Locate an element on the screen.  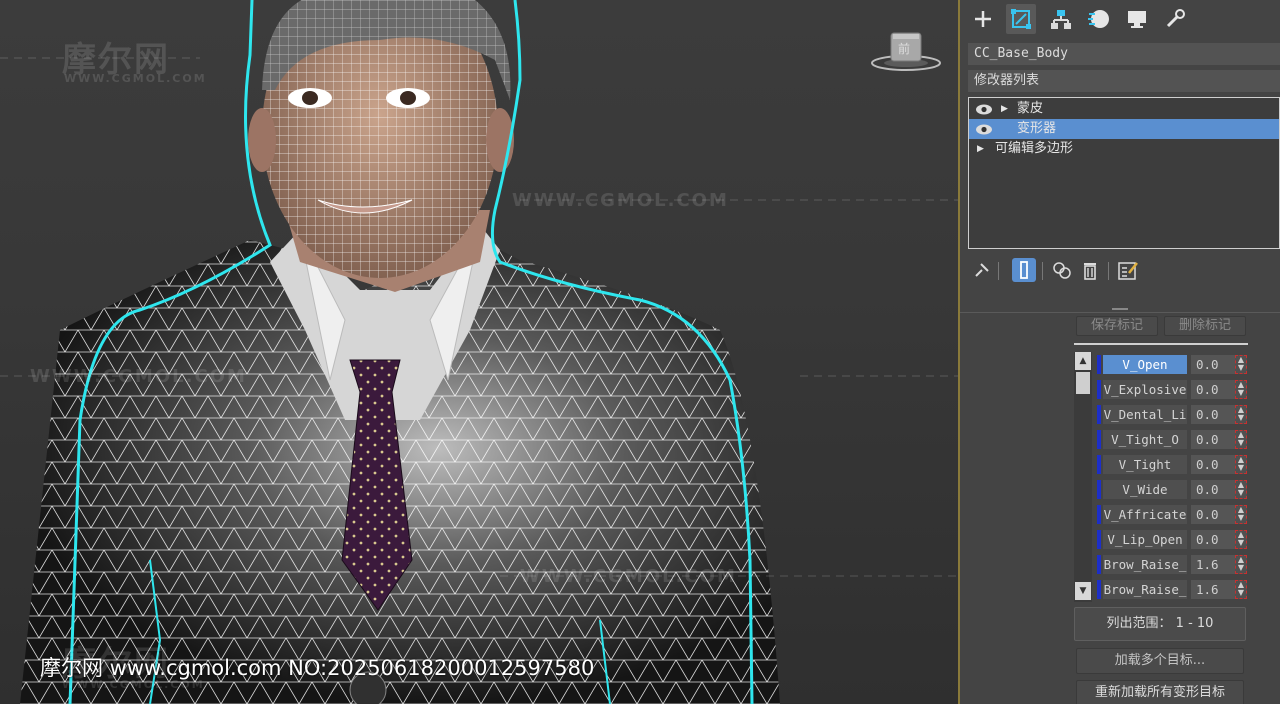
create-icon is located at coordinates (983, 19).